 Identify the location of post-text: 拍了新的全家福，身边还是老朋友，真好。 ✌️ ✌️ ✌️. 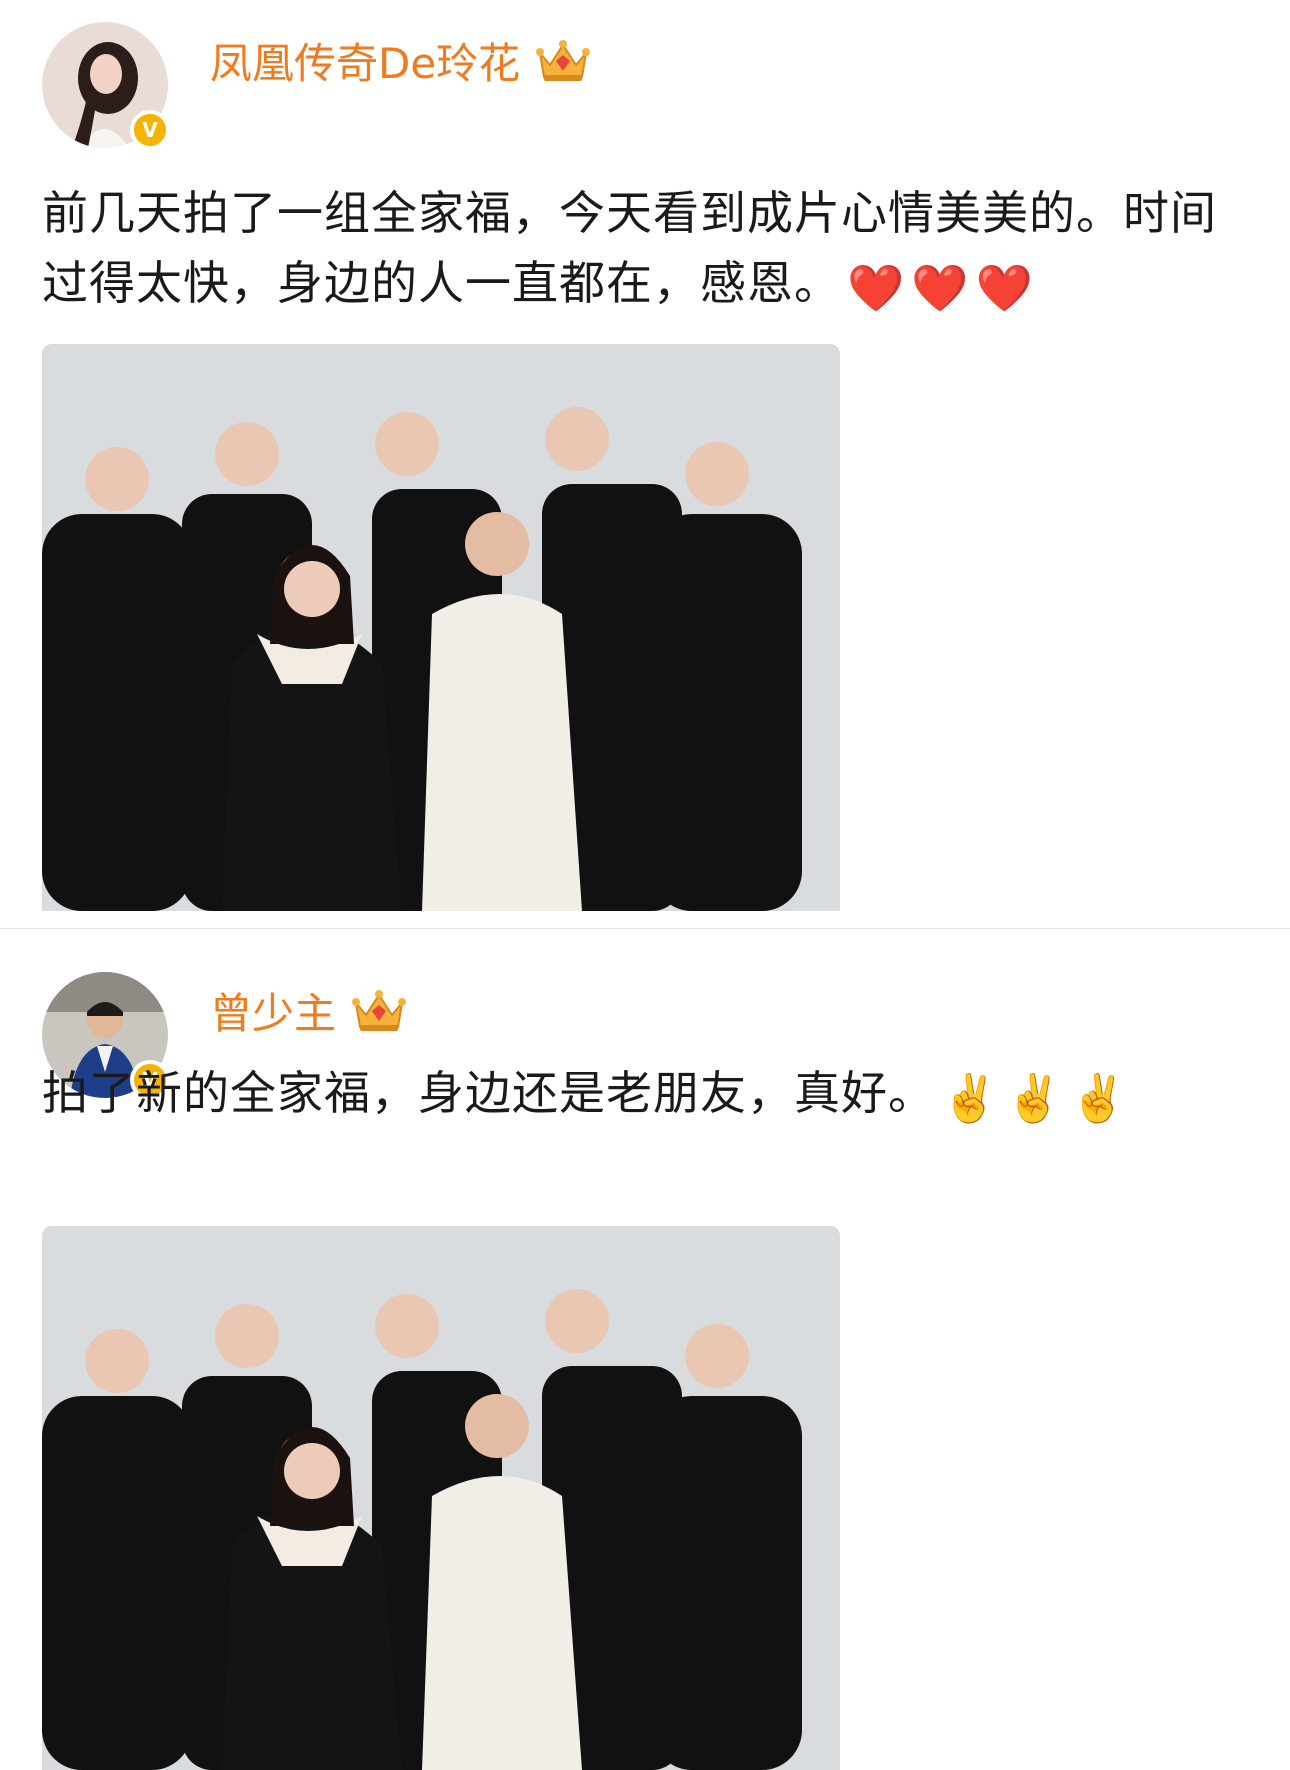
(647, 1095).